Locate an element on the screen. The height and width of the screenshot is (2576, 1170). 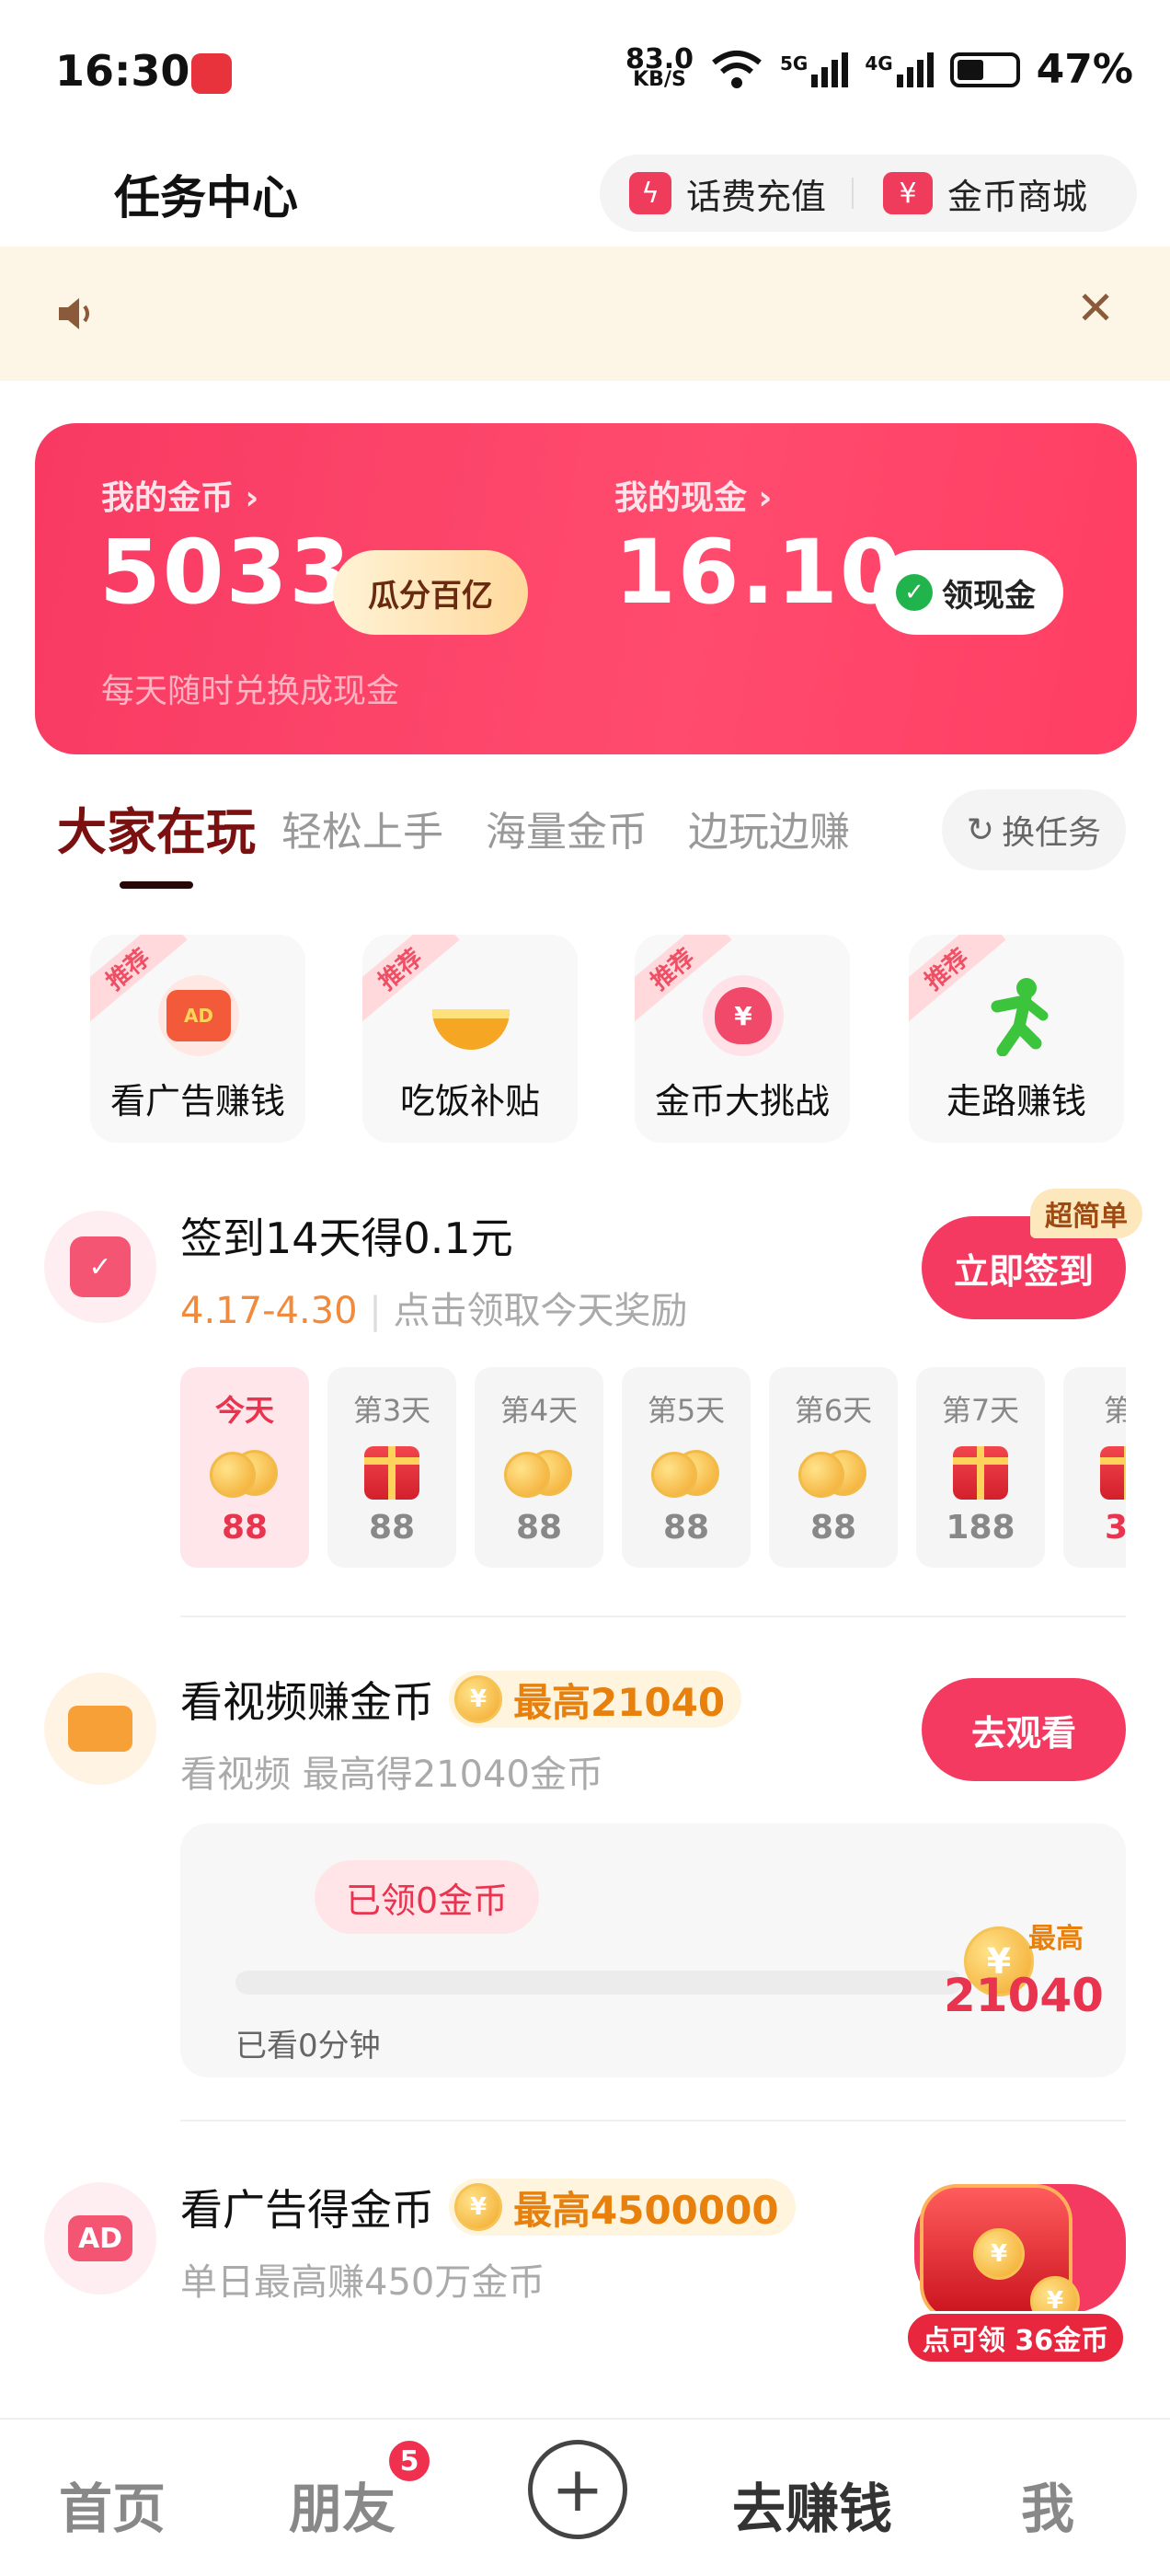
running-man-icon is located at coordinates (1017, 1016).